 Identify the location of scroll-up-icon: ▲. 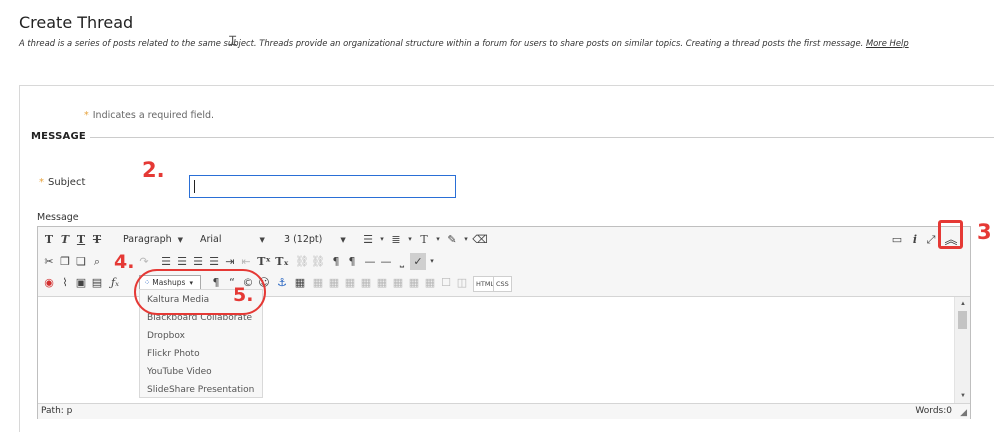
(963, 304).